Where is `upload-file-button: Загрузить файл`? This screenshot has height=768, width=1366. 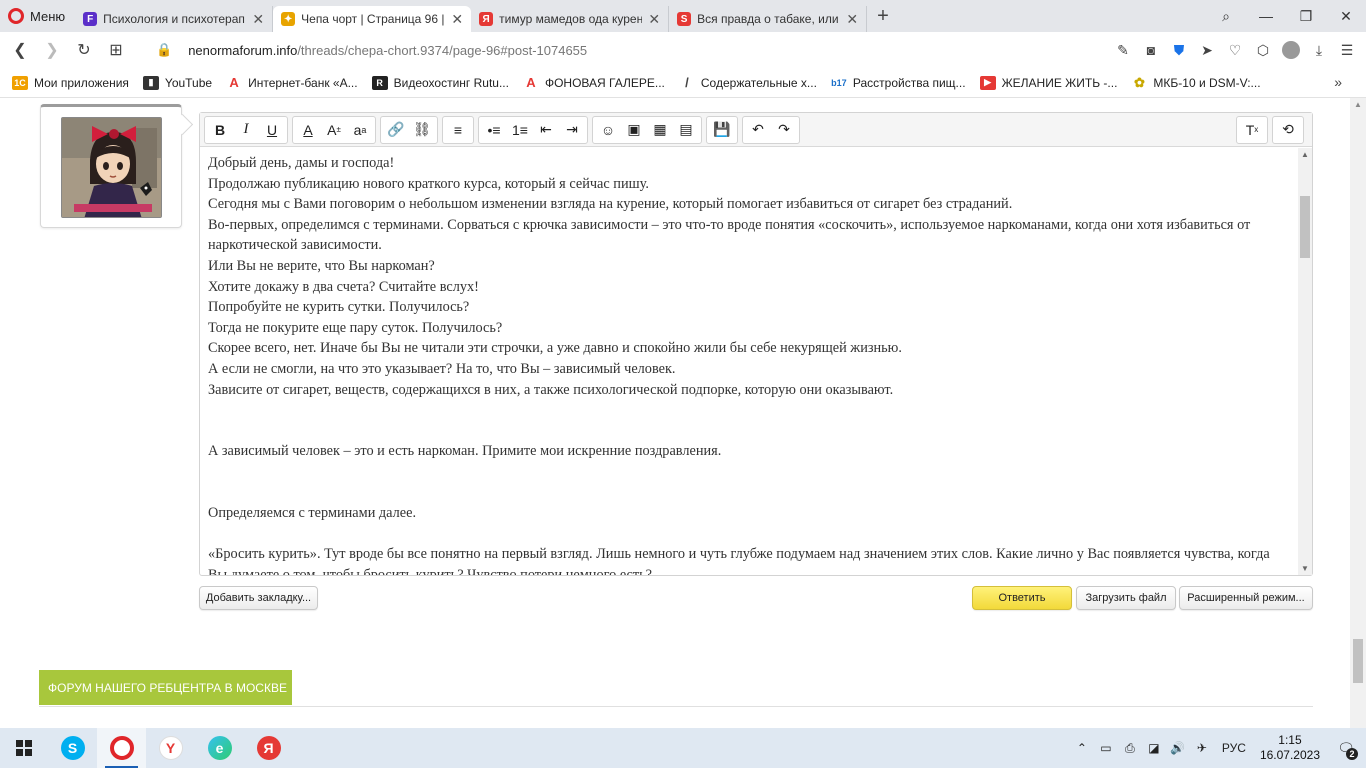 upload-file-button: Загрузить файл is located at coordinates (1126, 598).